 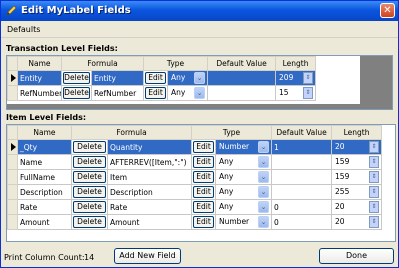 What do you see at coordinates (199, 11) in the screenshot?
I see `title-bar: Edit MyLabel Fields ✕` at bounding box center [199, 11].